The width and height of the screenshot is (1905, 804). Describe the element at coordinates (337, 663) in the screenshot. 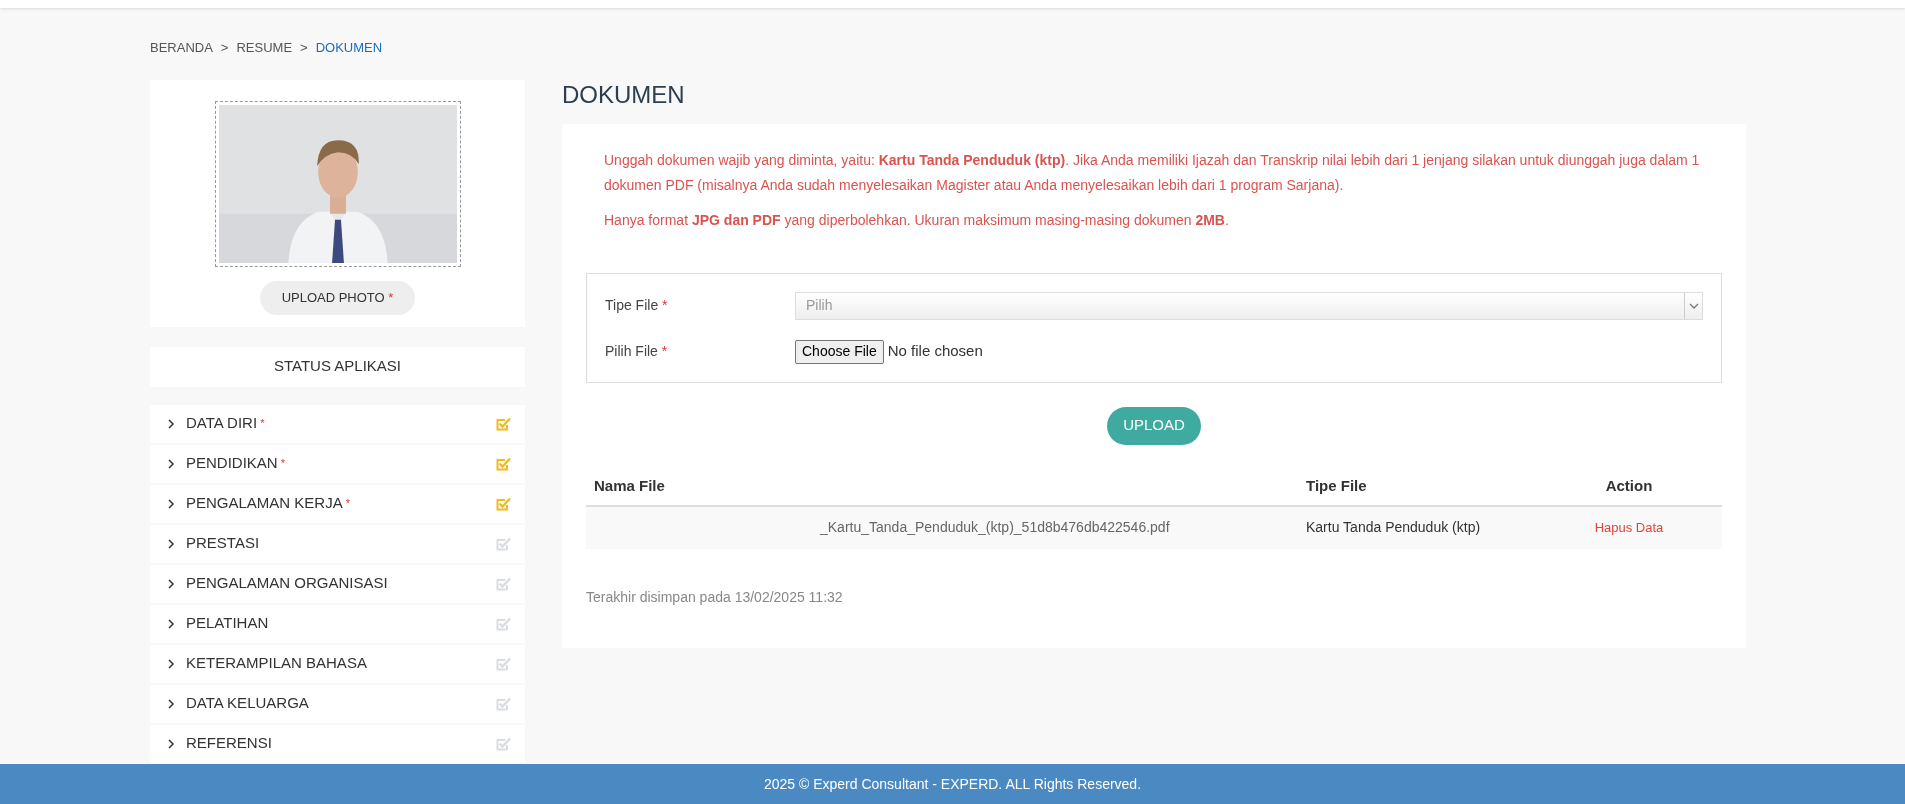

I see `status-item: KETERAMPILAN BAHASA` at that location.